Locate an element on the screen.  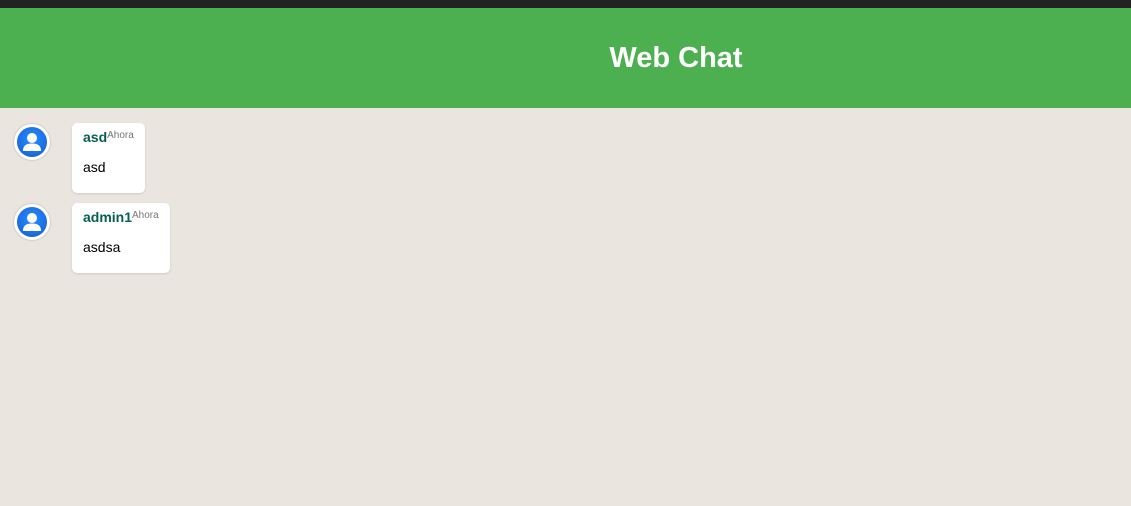
message-username: admin1 is located at coordinates (108, 217).